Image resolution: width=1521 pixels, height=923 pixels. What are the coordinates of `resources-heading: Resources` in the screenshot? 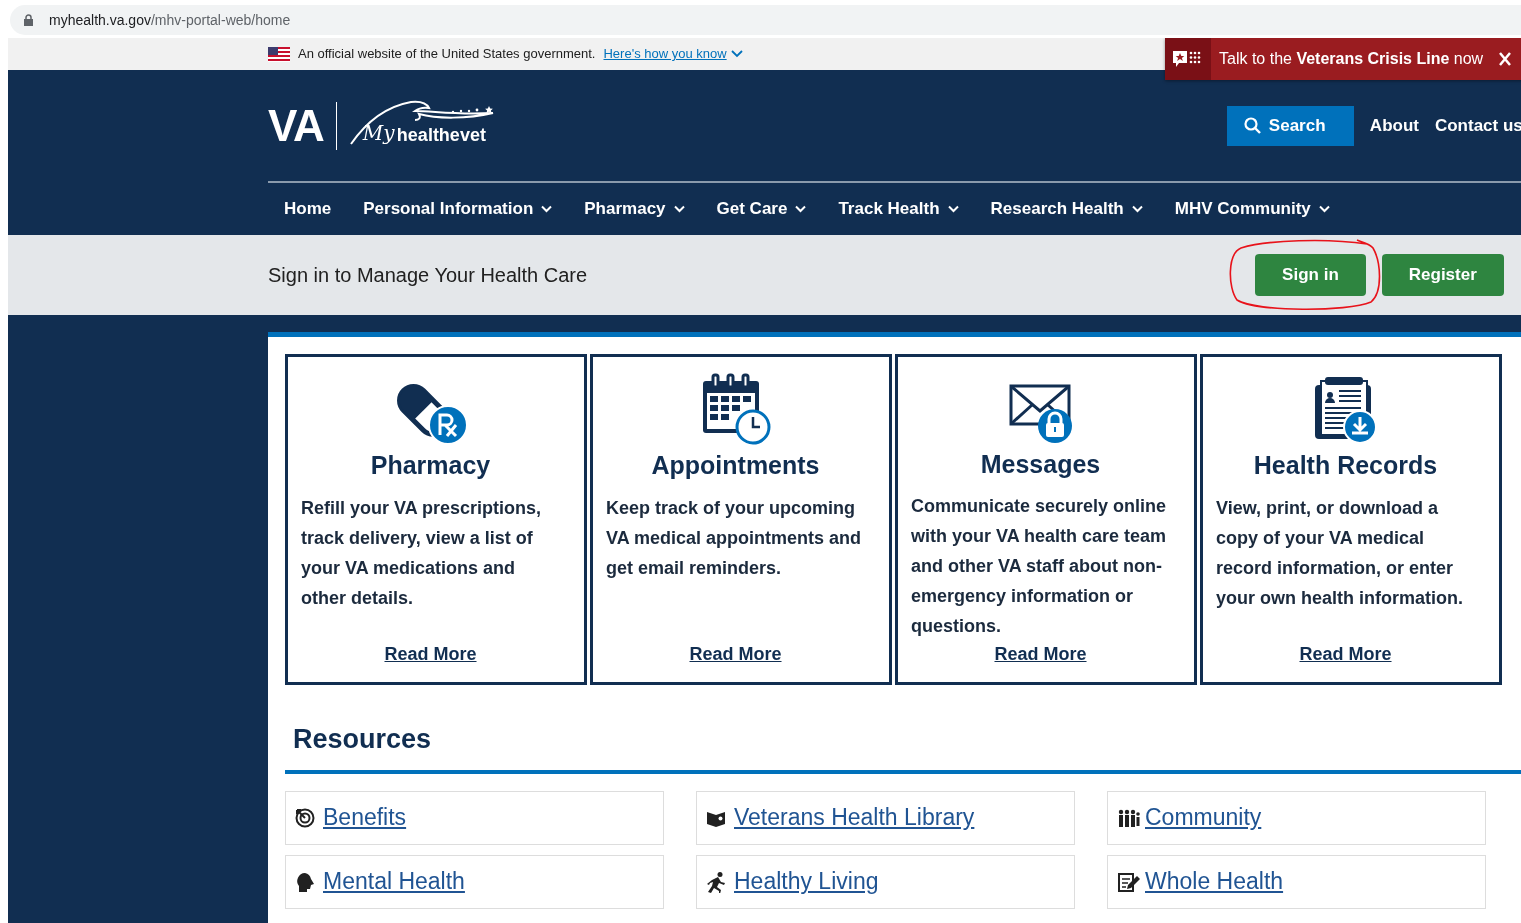 It's located at (363, 739).